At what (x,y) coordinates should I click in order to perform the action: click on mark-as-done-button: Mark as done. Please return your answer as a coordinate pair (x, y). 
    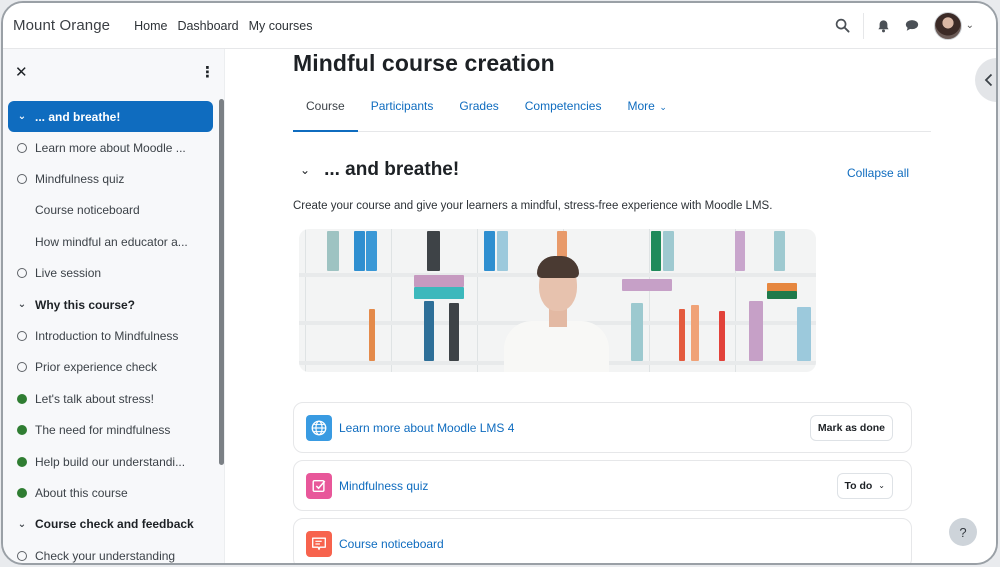
    Looking at the image, I should click on (851, 427).